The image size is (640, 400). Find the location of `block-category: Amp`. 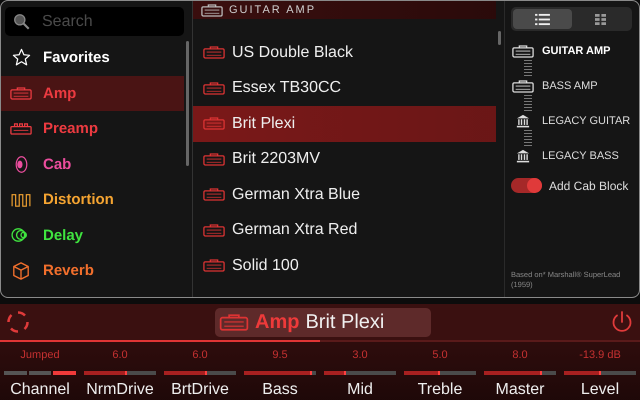

block-category: Amp is located at coordinates (277, 322).